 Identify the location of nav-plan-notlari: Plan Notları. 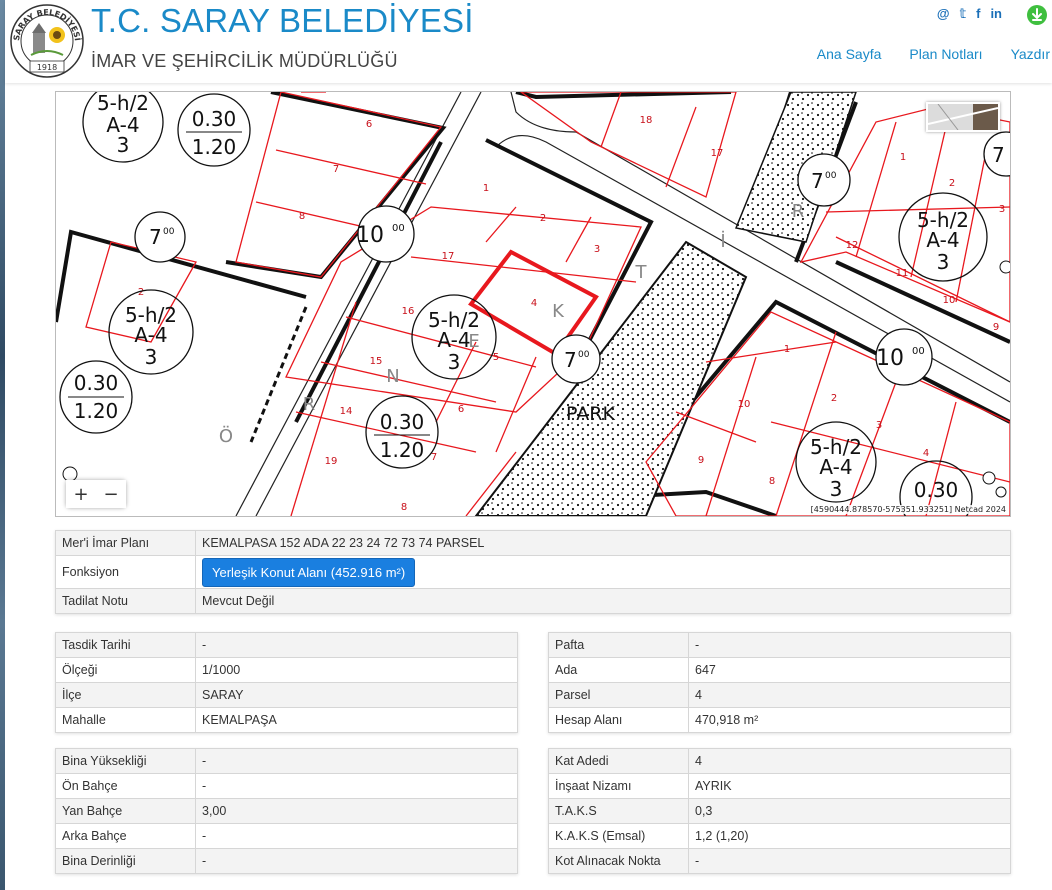
(945, 54).